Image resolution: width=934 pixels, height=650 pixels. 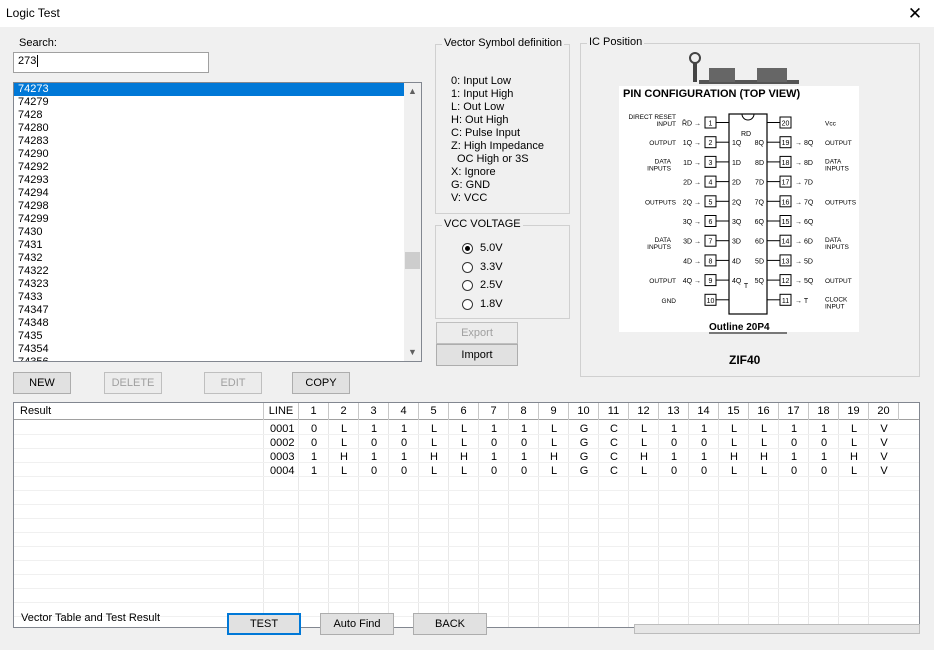 What do you see at coordinates (554, 411) in the screenshot?
I see `column-header: 9` at bounding box center [554, 411].